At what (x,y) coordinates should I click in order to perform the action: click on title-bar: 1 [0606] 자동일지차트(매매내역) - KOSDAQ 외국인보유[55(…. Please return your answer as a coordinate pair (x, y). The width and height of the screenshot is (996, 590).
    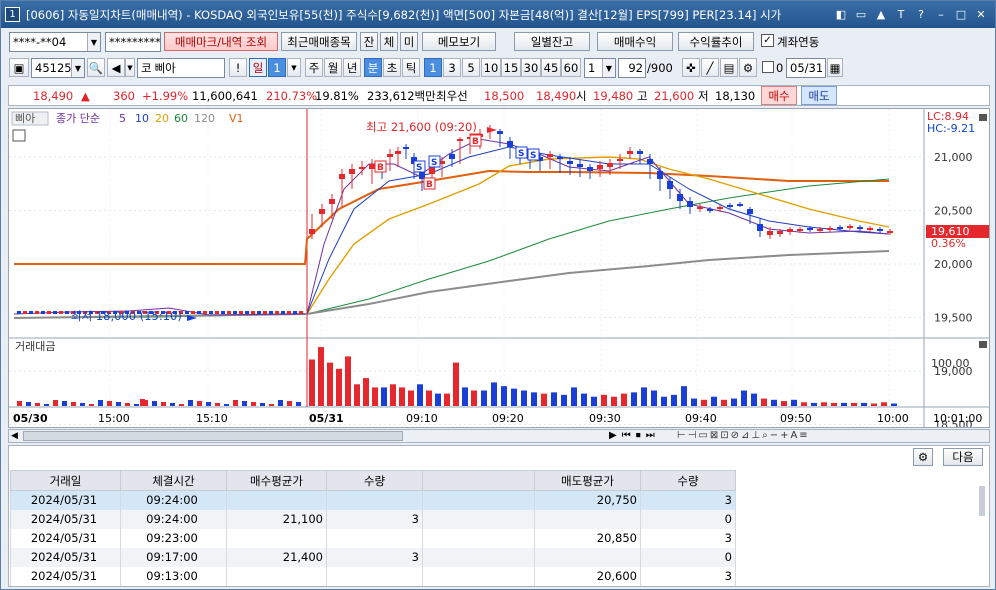
    Looking at the image, I should click on (498, 14).